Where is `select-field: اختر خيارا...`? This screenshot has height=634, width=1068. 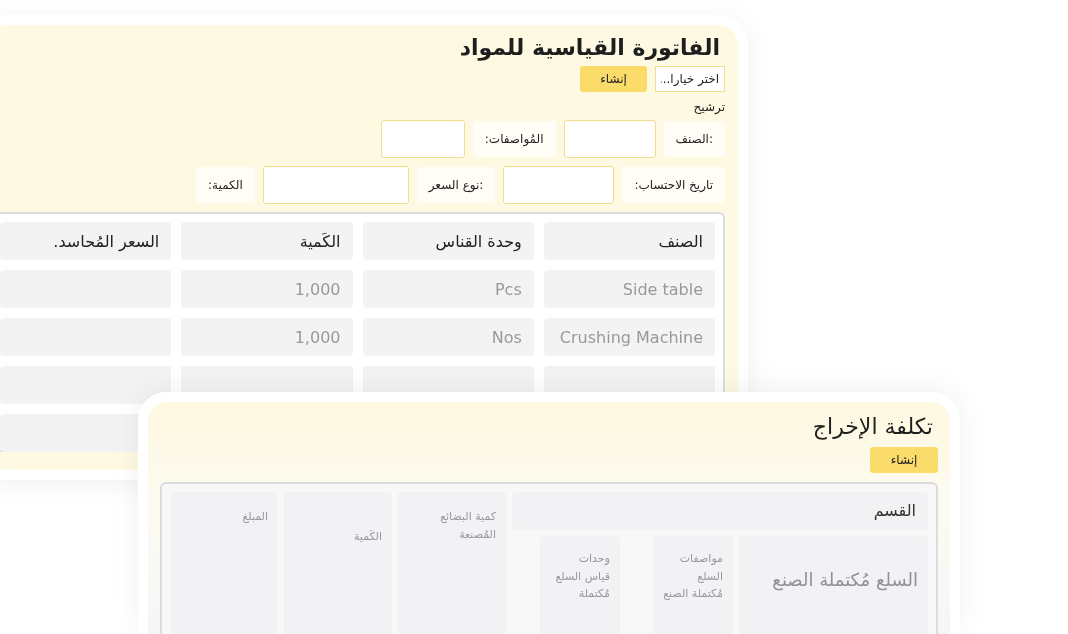 select-field: اختر خيارا... is located at coordinates (690, 79).